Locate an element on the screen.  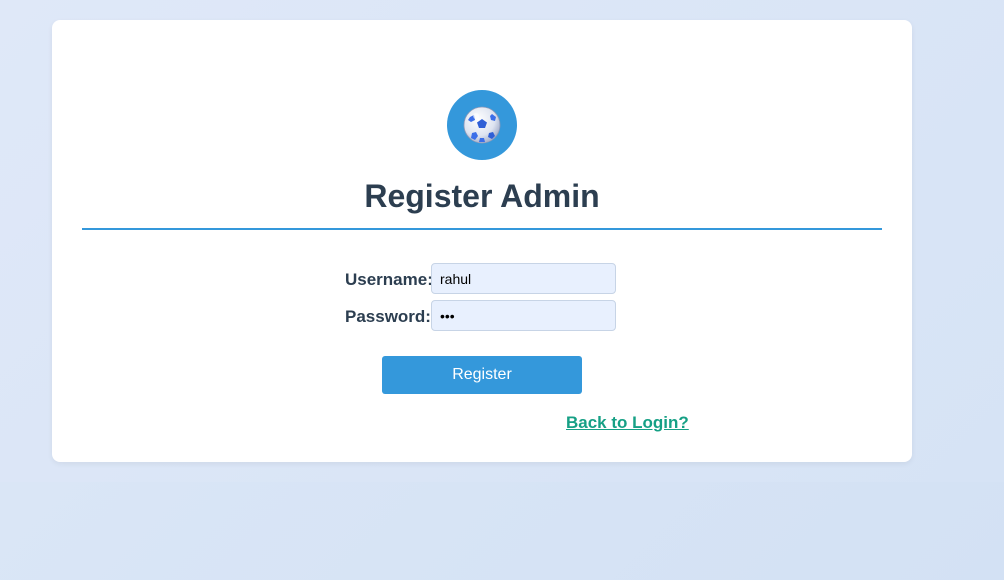
username-label: Username: is located at coordinates (389, 279).